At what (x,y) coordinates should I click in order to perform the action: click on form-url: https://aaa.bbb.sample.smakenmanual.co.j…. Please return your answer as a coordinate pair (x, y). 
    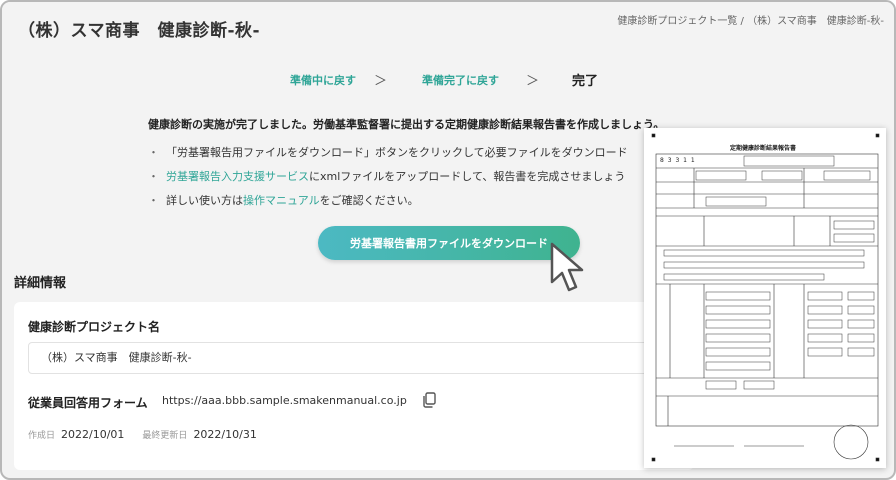
    Looking at the image, I should click on (284, 400).